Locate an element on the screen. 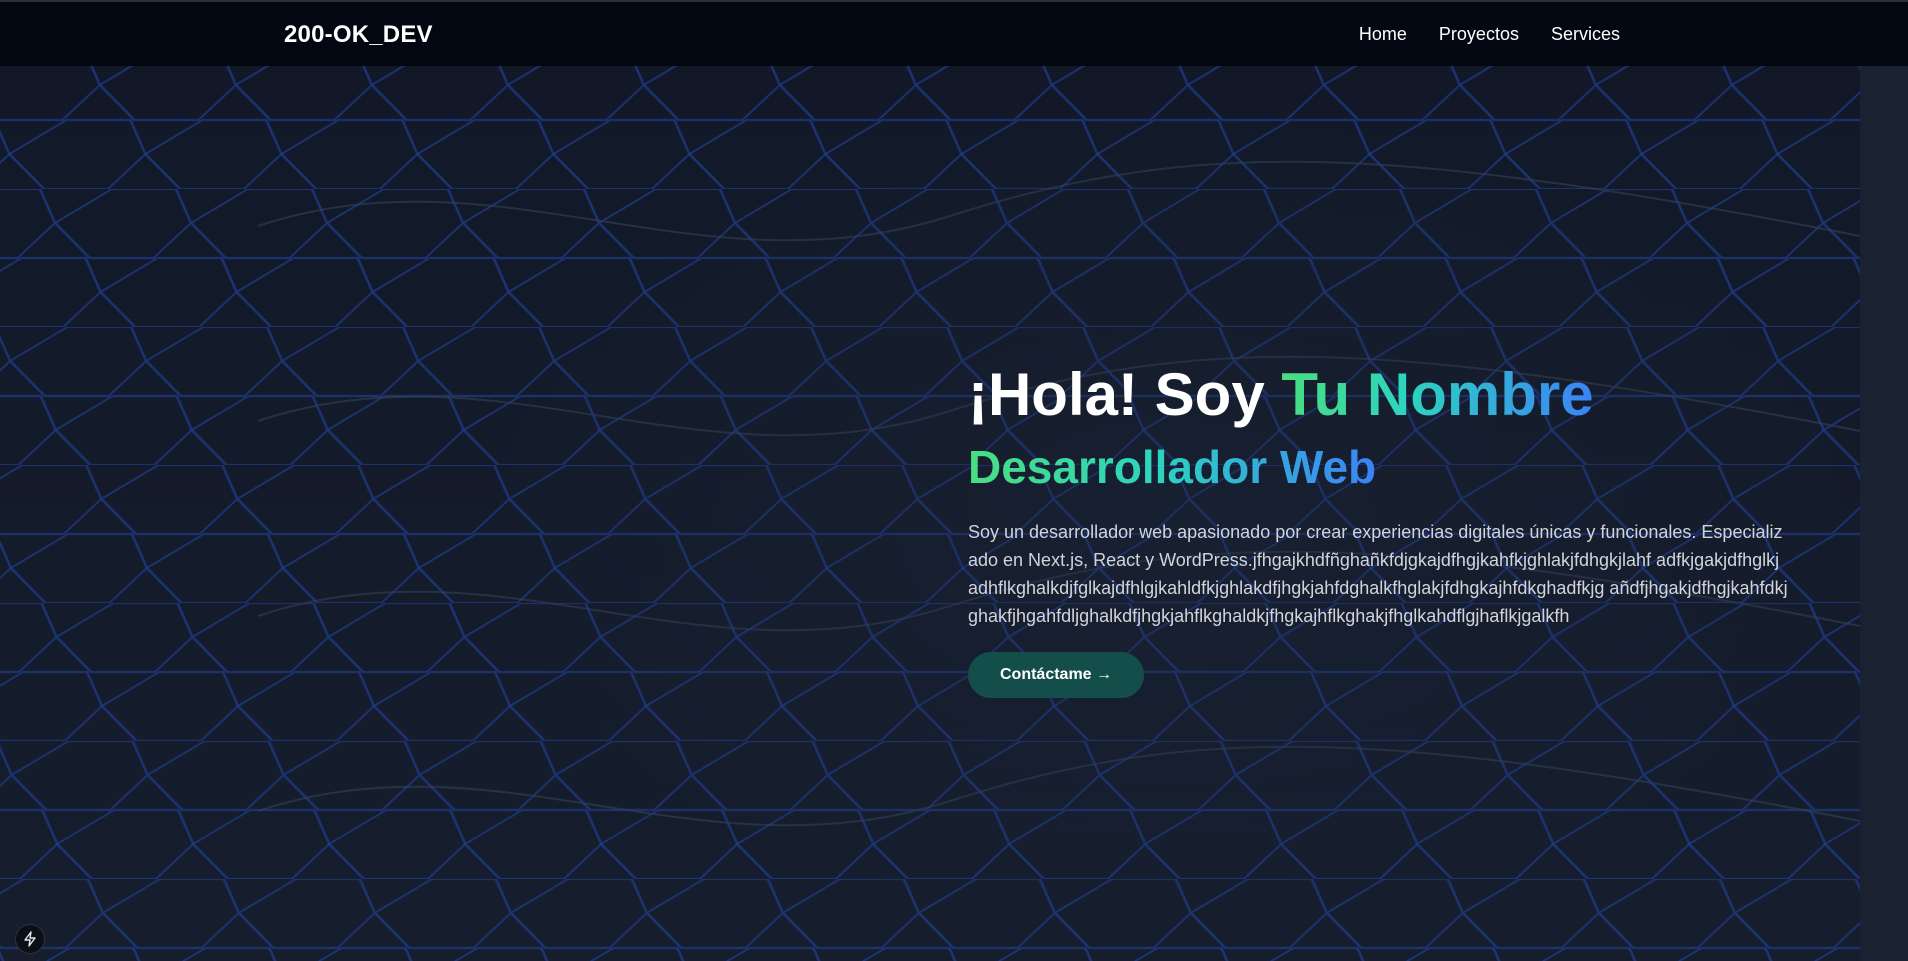 Image resolution: width=1908 pixels, height=961 pixels. dev-tools-button is located at coordinates (30, 939).